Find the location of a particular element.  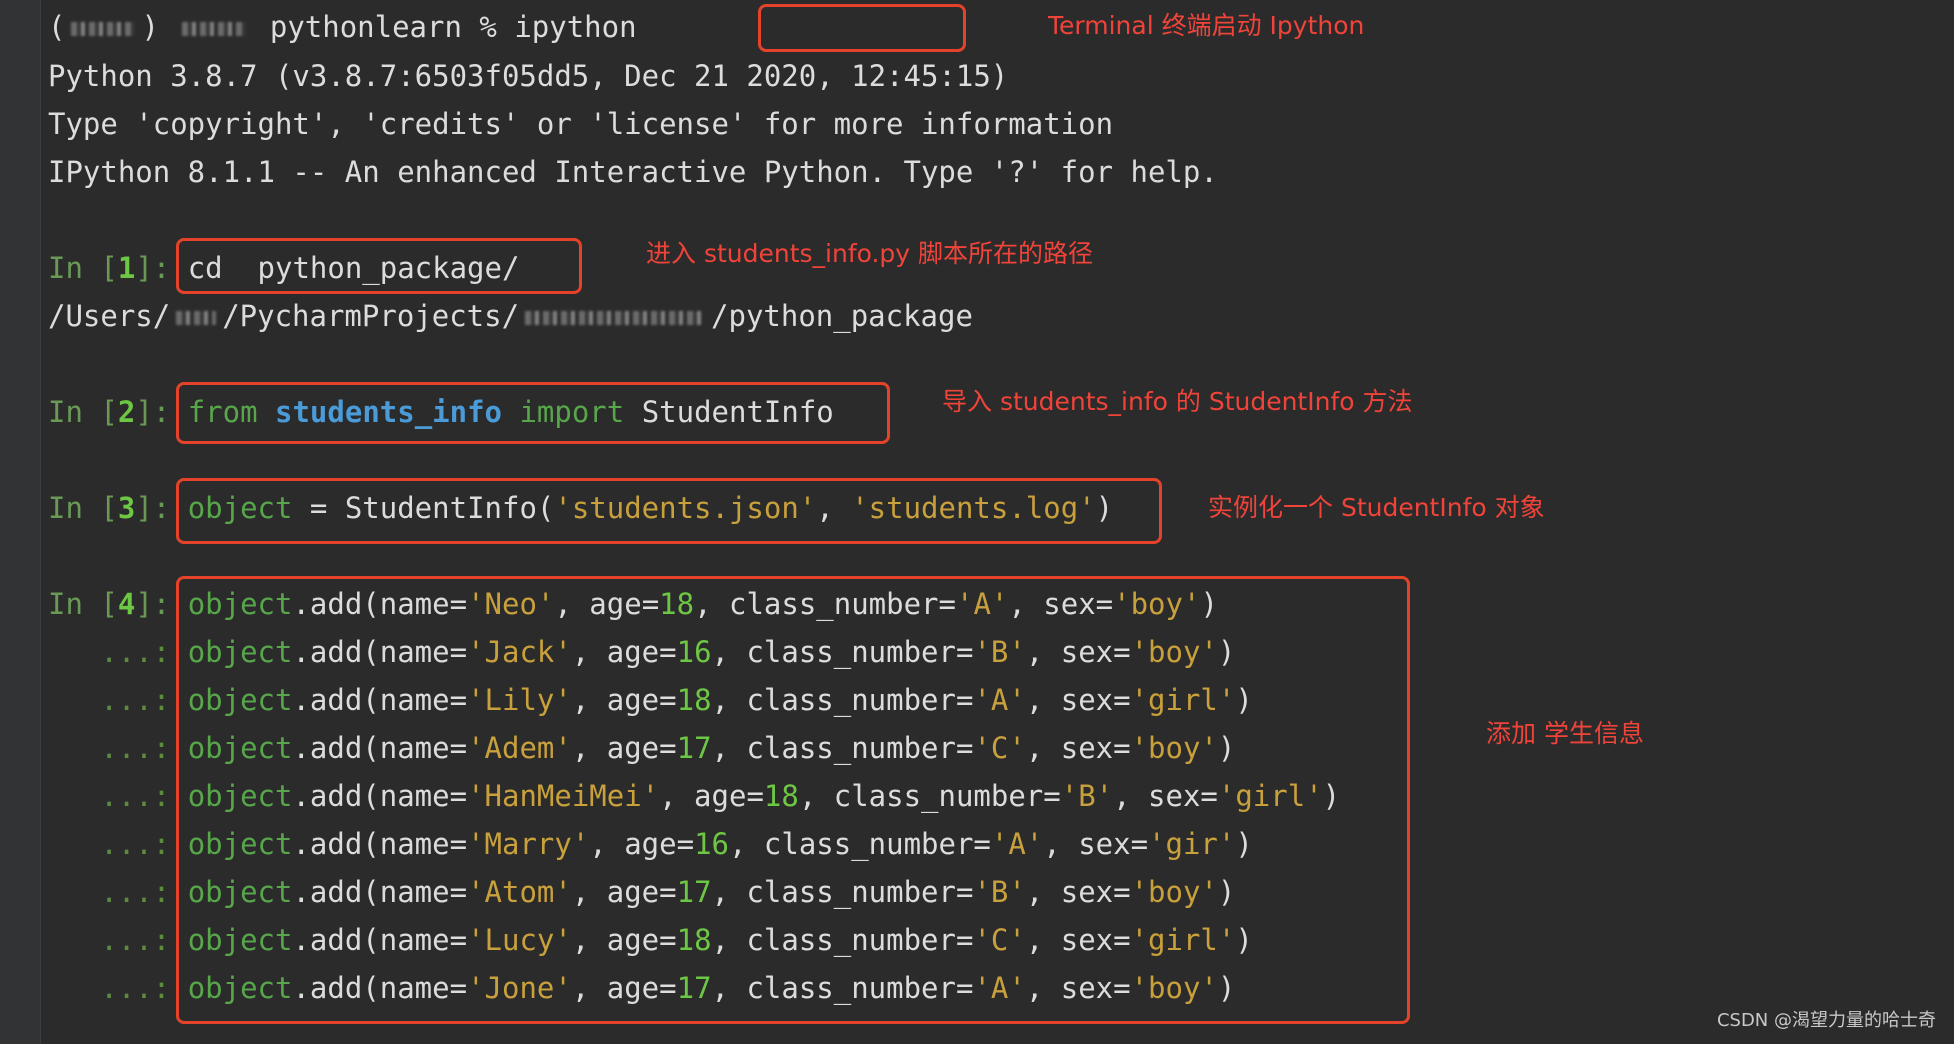

highlight-cd-command is located at coordinates (379, 266).